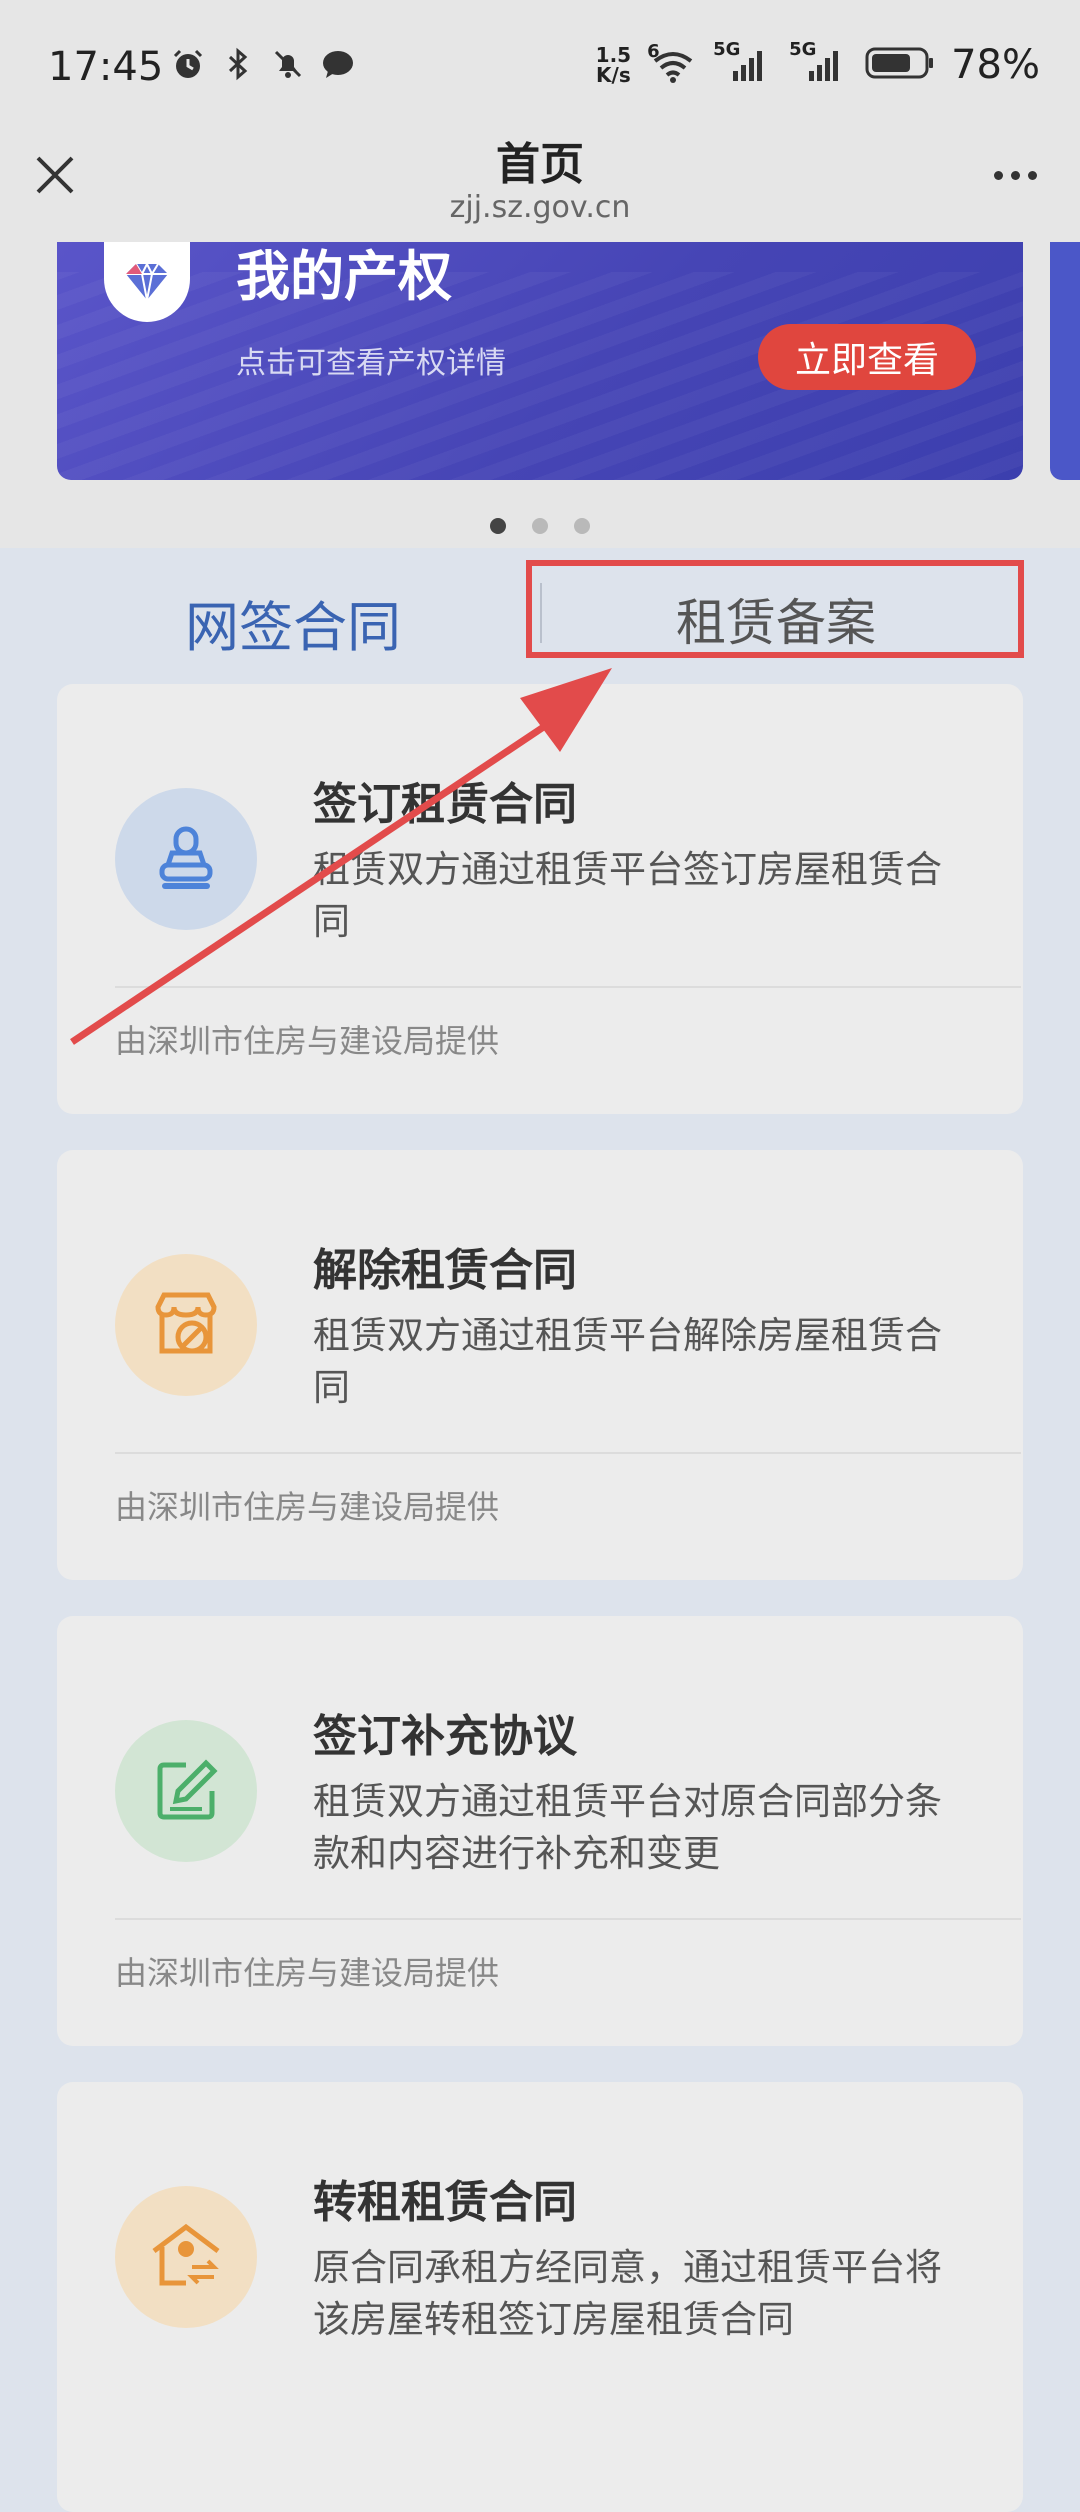 The width and height of the screenshot is (1080, 2512). Describe the element at coordinates (867, 357) in the screenshot. I see `view-now-button: 立即查看` at that location.